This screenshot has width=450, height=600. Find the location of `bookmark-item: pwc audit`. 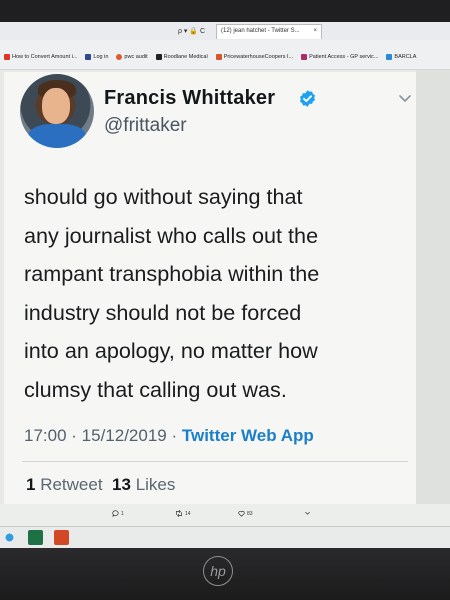

bookmark-item: pwc audit is located at coordinates (132, 57).